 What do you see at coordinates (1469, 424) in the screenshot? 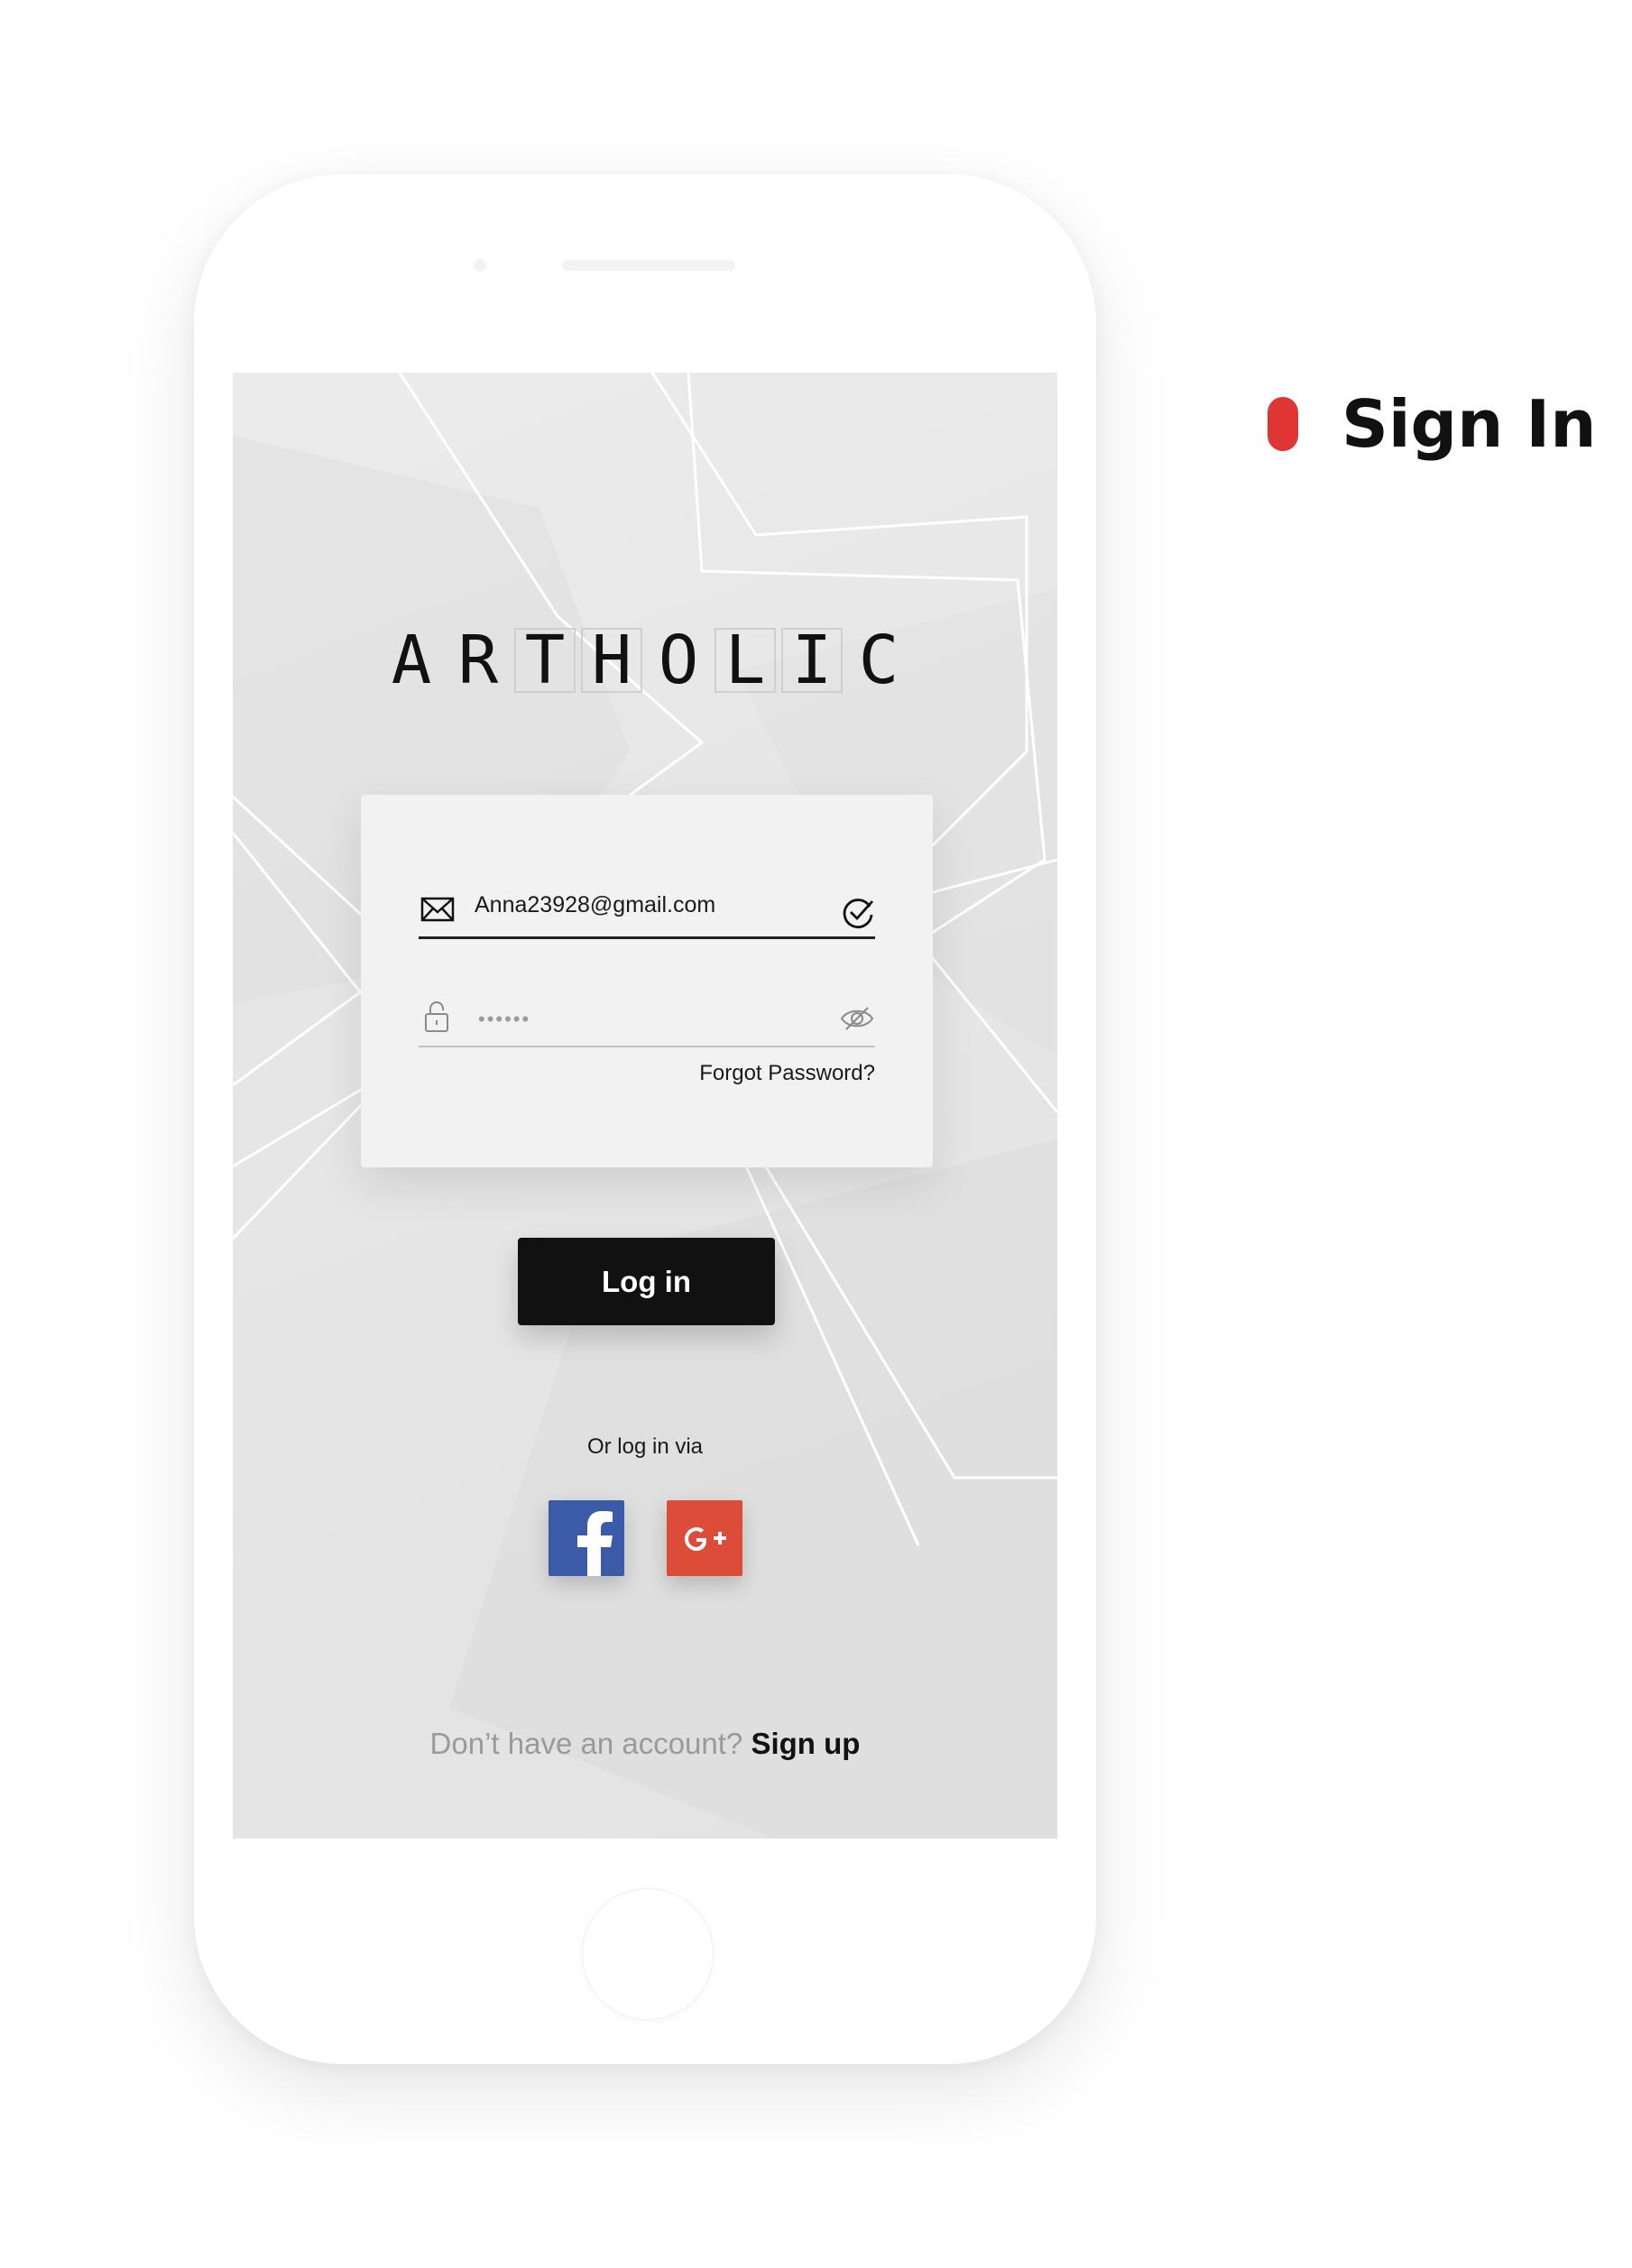
I see `section-title: Sign In` at bounding box center [1469, 424].